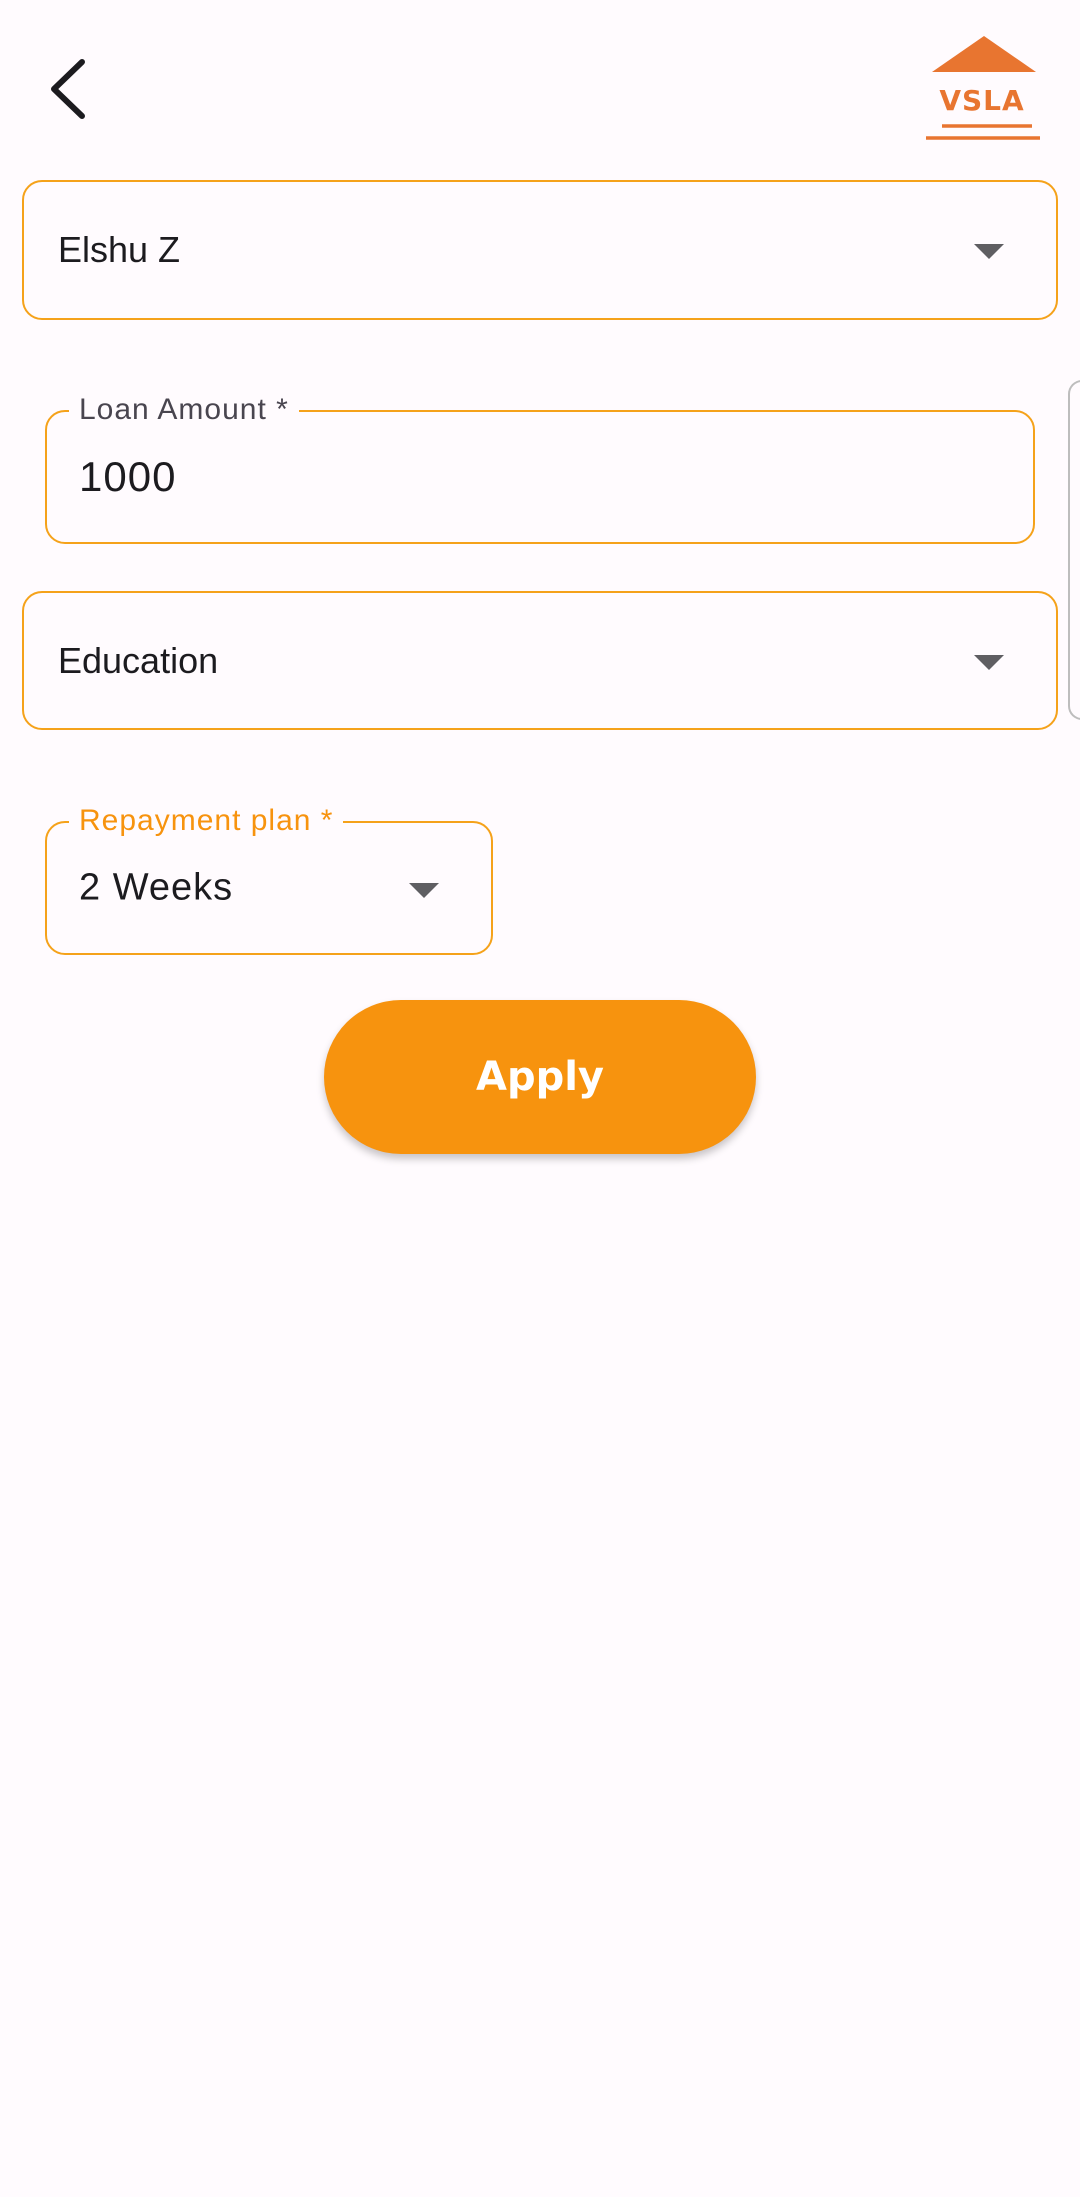  Describe the element at coordinates (540, 660) in the screenshot. I see `loan-purpose-dropdown: Education` at that location.